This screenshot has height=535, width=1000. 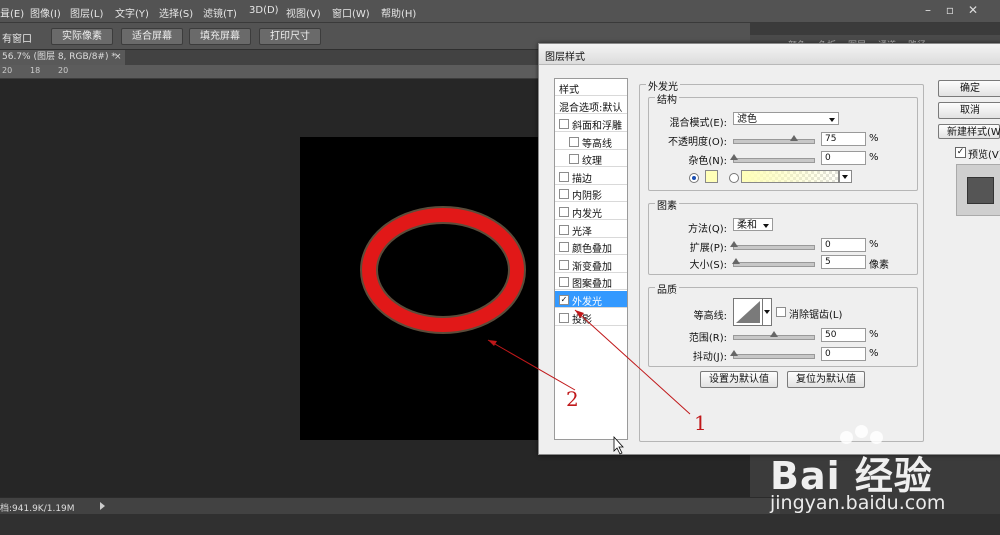 I want to click on antialias-checkbox, so click(x=781, y=312).